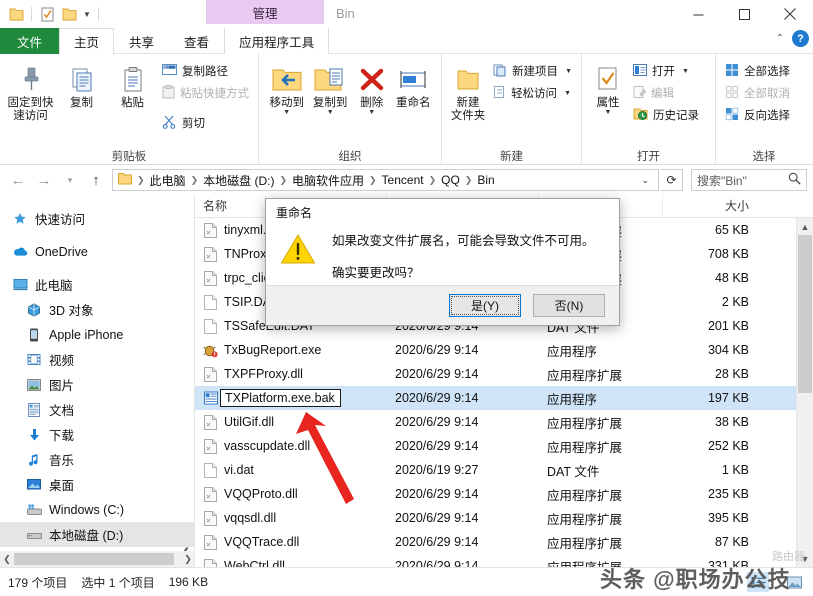 This screenshot has width=813, height=596. What do you see at coordinates (608, 87) in the screenshot?
I see `properties-button: 属性 ▼` at bounding box center [608, 87].